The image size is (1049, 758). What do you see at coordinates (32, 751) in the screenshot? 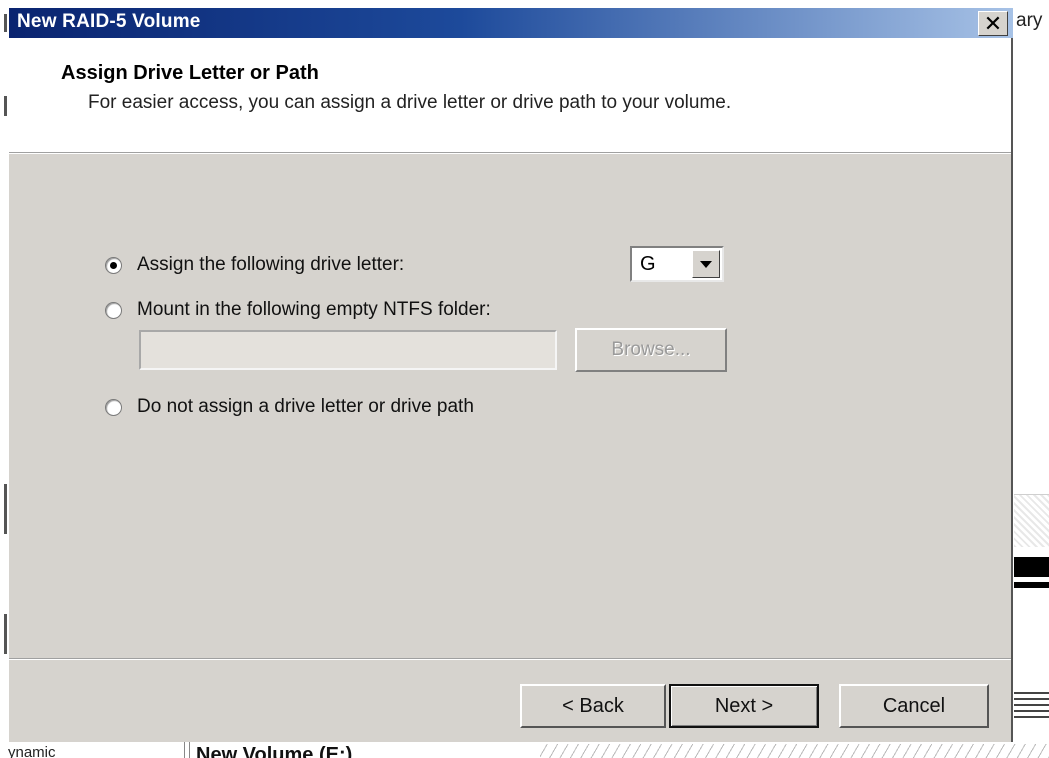
I see `background-disk-type-text: ynamic` at bounding box center [32, 751].